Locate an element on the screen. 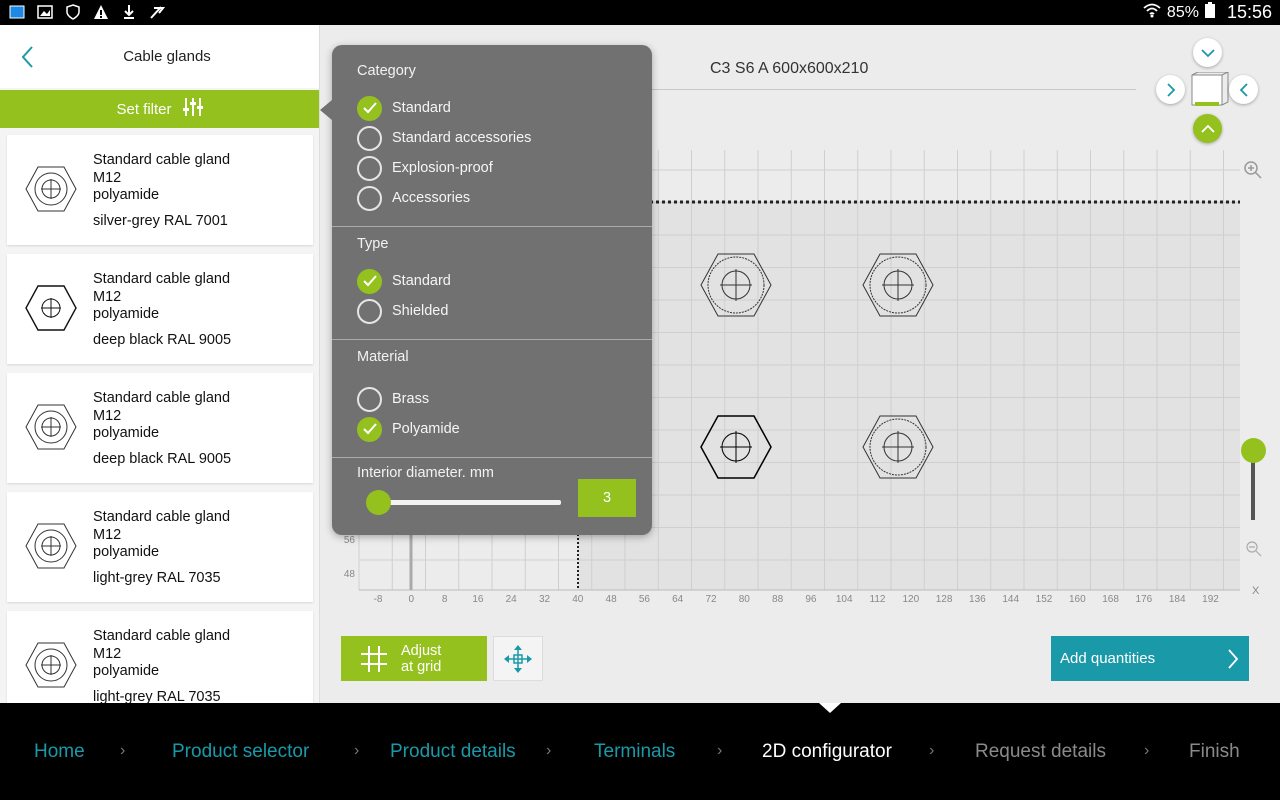 The width and height of the screenshot is (1280, 800). x-tick-label: 192 is located at coordinates (1210, 599).